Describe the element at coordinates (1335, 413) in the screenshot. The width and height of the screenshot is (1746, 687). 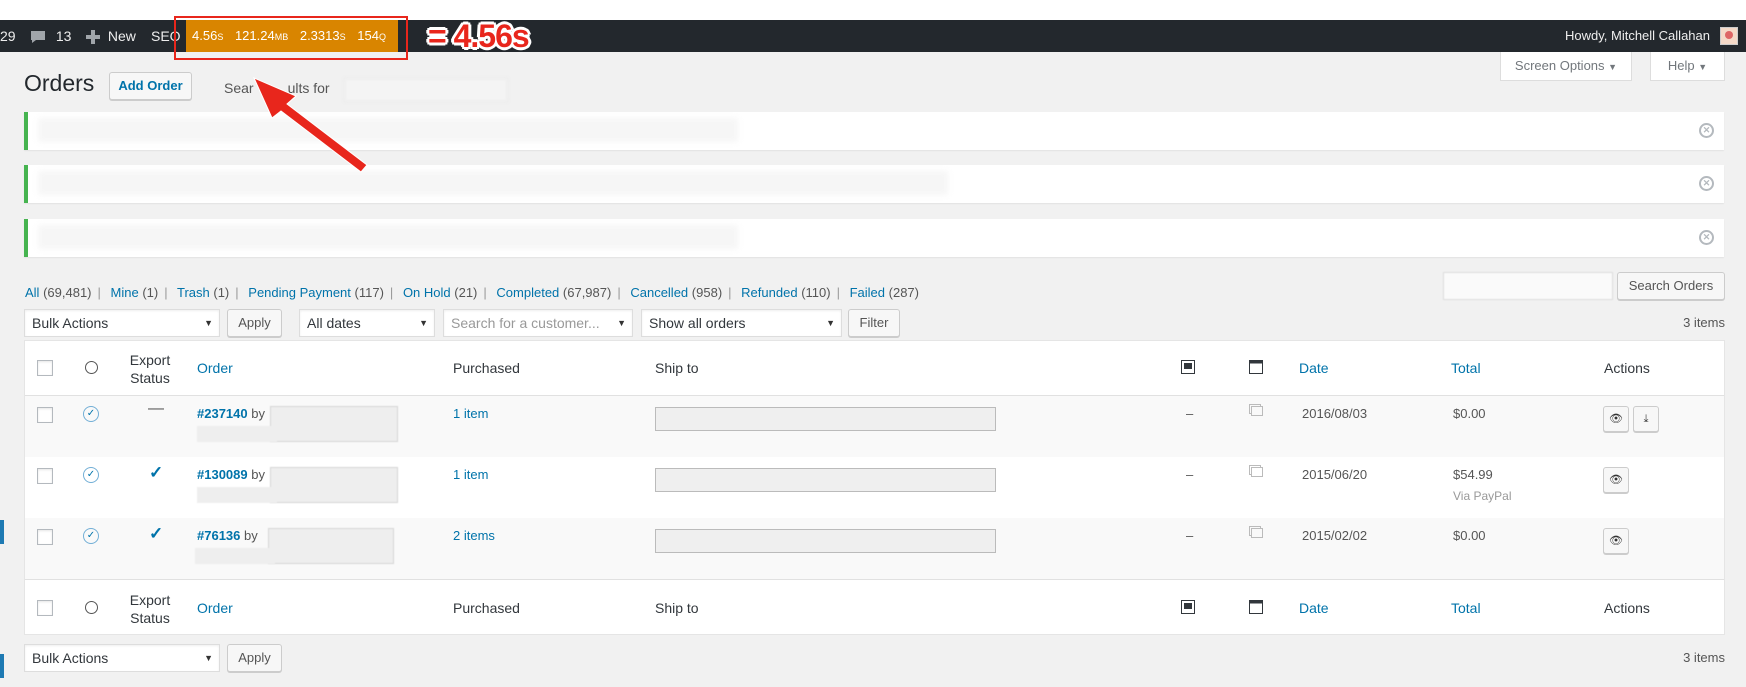
I see `order-date: 2016/08/03` at that location.